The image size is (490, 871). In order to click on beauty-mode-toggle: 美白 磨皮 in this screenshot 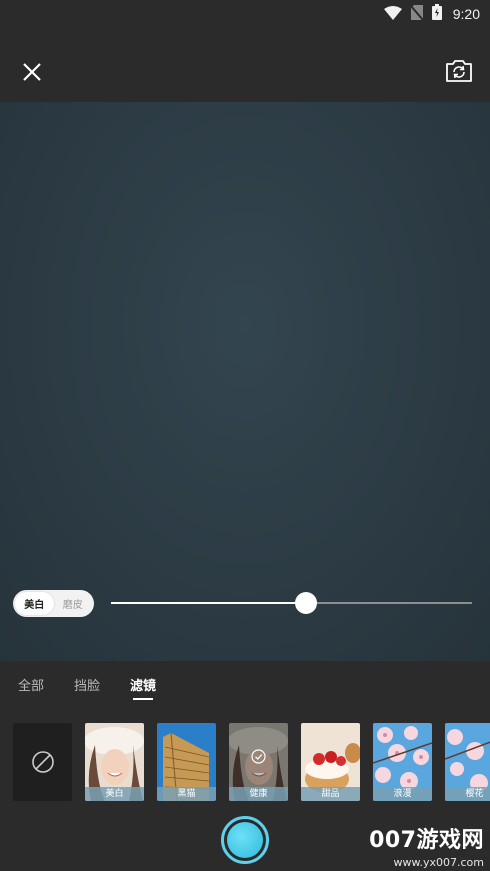, I will do `click(53, 603)`.